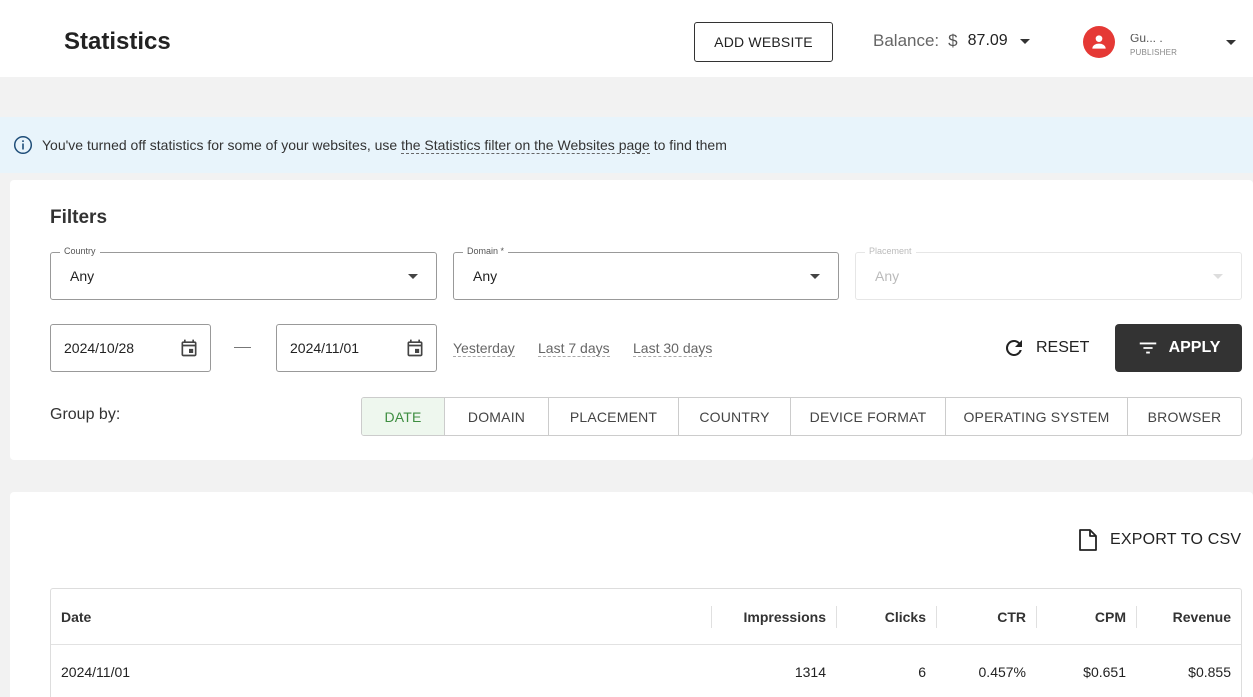 This screenshot has height=697, width=1253. Describe the element at coordinates (80, 251) in the screenshot. I see `country-label: Country` at that location.